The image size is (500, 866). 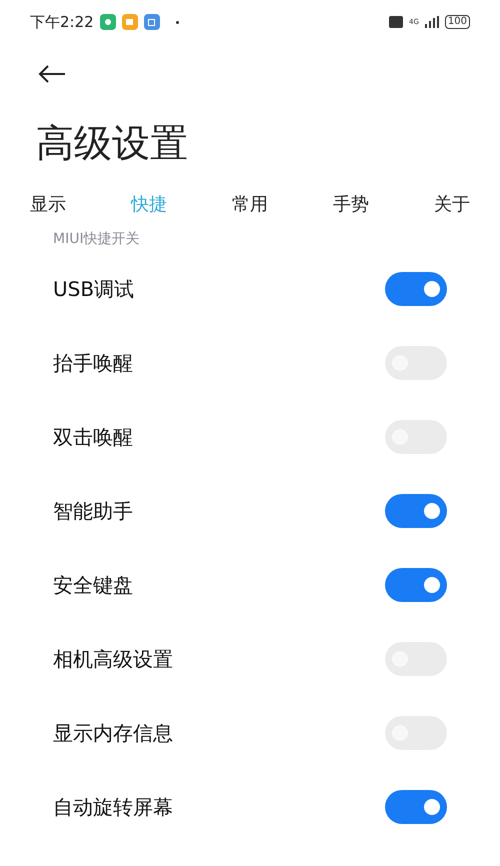 What do you see at coordinates (112, 143) in the screenshot?
I see `page-title: 高级设置` at bounding box center [112, 143].